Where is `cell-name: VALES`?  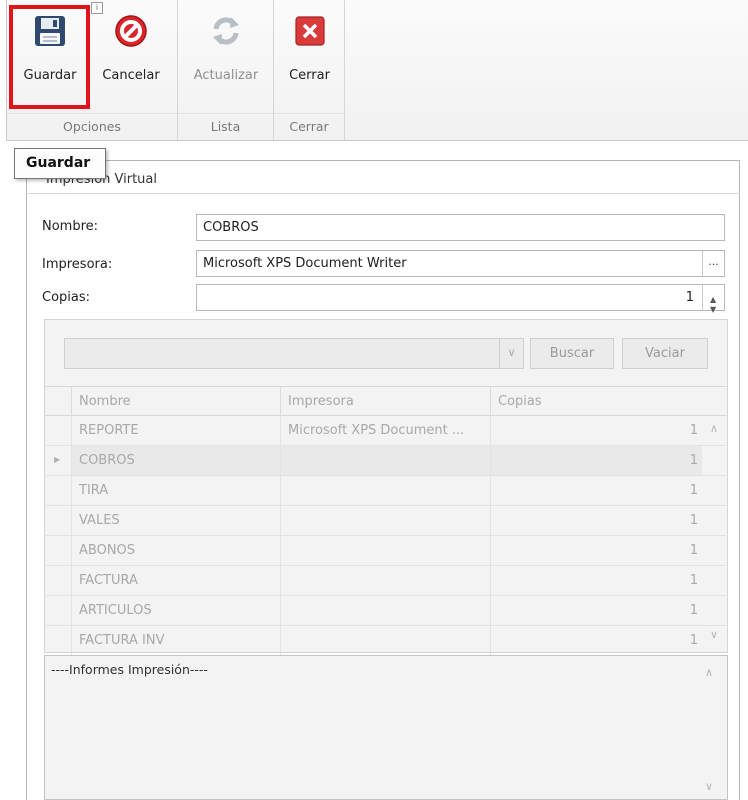
cell-name: VALES is located at coordinates (175, 520).